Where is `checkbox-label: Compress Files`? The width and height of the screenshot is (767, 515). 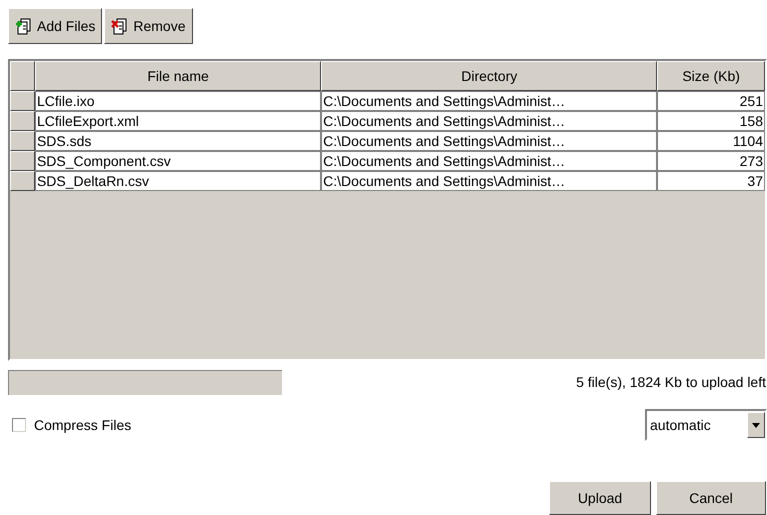 checkbox-label: Compress Files is located at coordinates (83, 425).